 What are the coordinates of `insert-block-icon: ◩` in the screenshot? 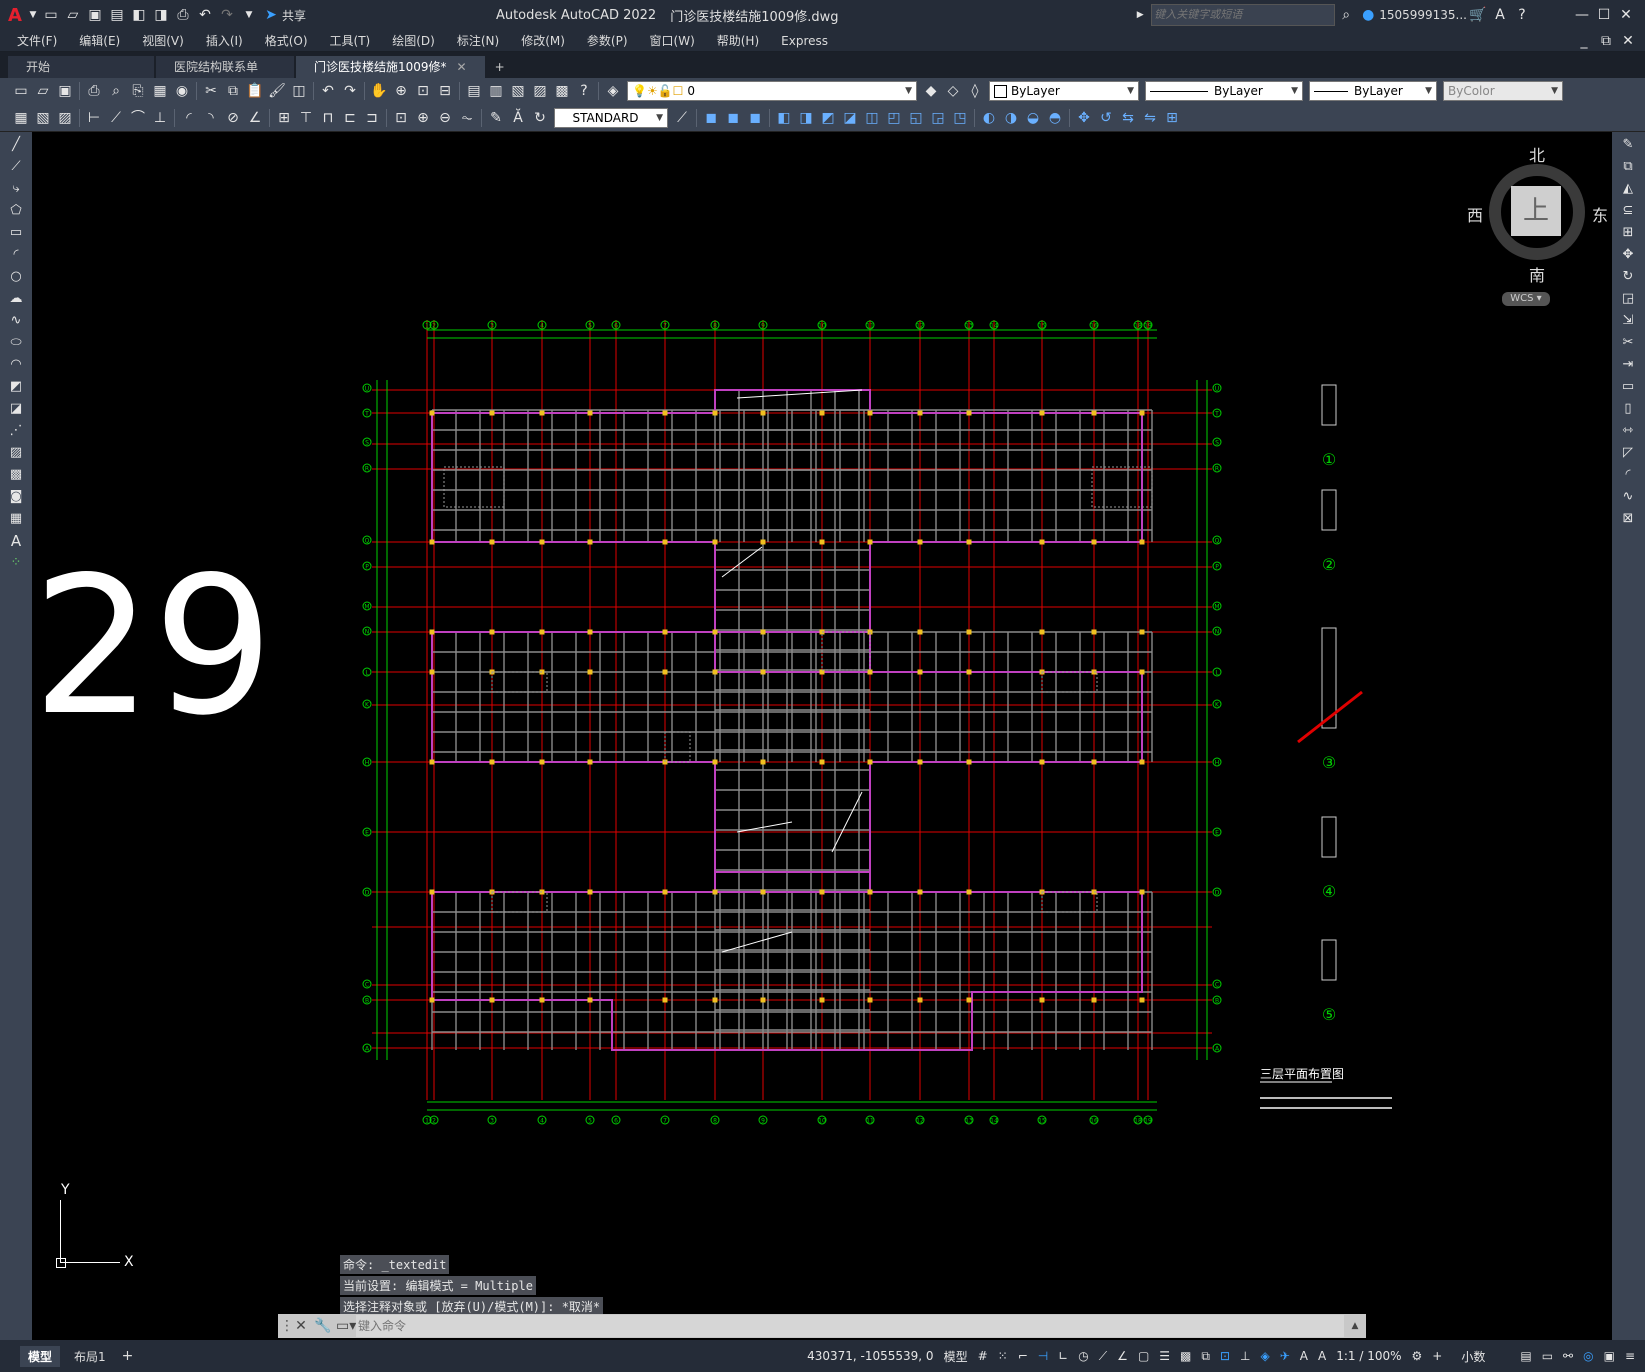 It's located at (16, 387).